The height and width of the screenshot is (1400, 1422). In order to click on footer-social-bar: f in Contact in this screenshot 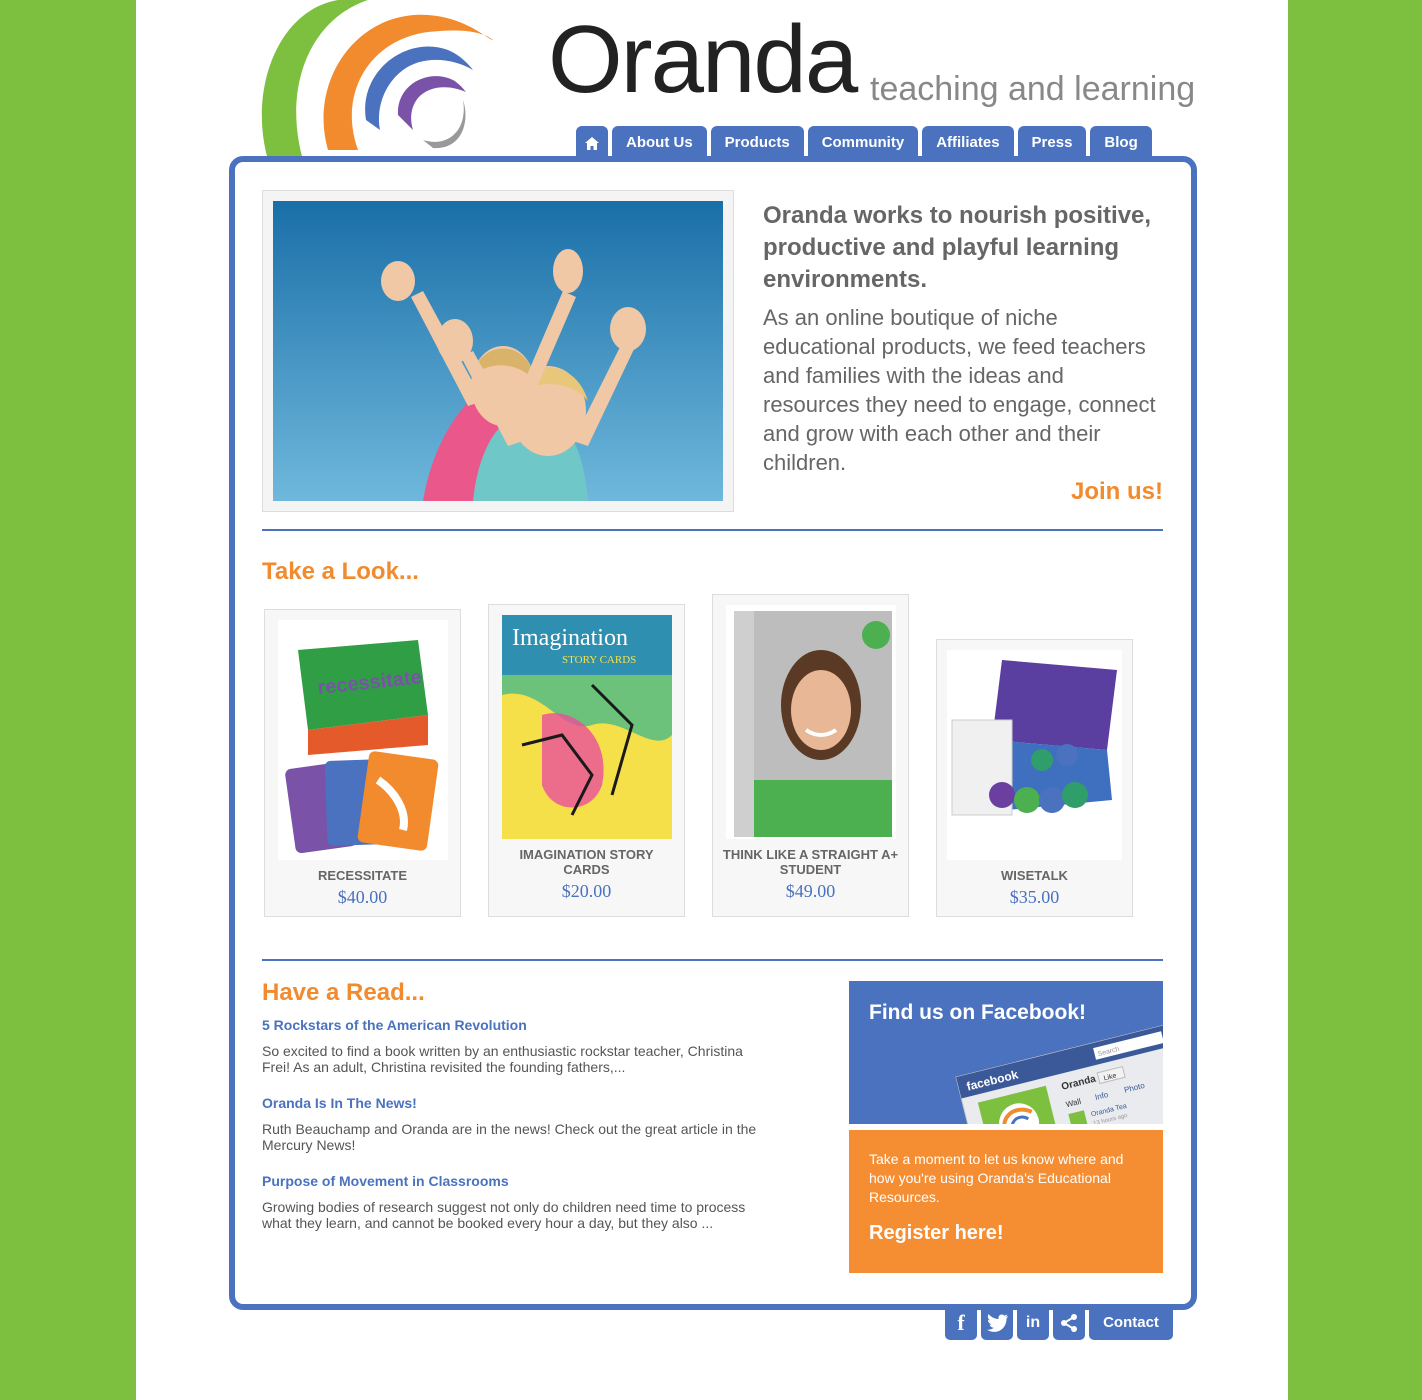, I will do `click(1059, 1323)`.